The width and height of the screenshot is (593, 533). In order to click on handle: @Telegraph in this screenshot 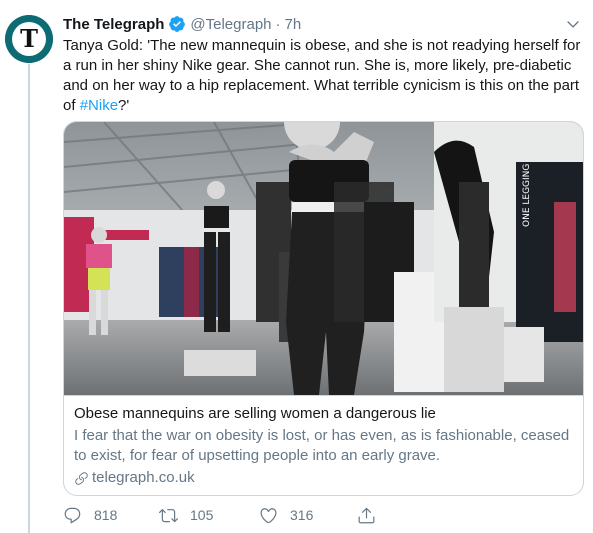, I will do `click(230, 24)`.